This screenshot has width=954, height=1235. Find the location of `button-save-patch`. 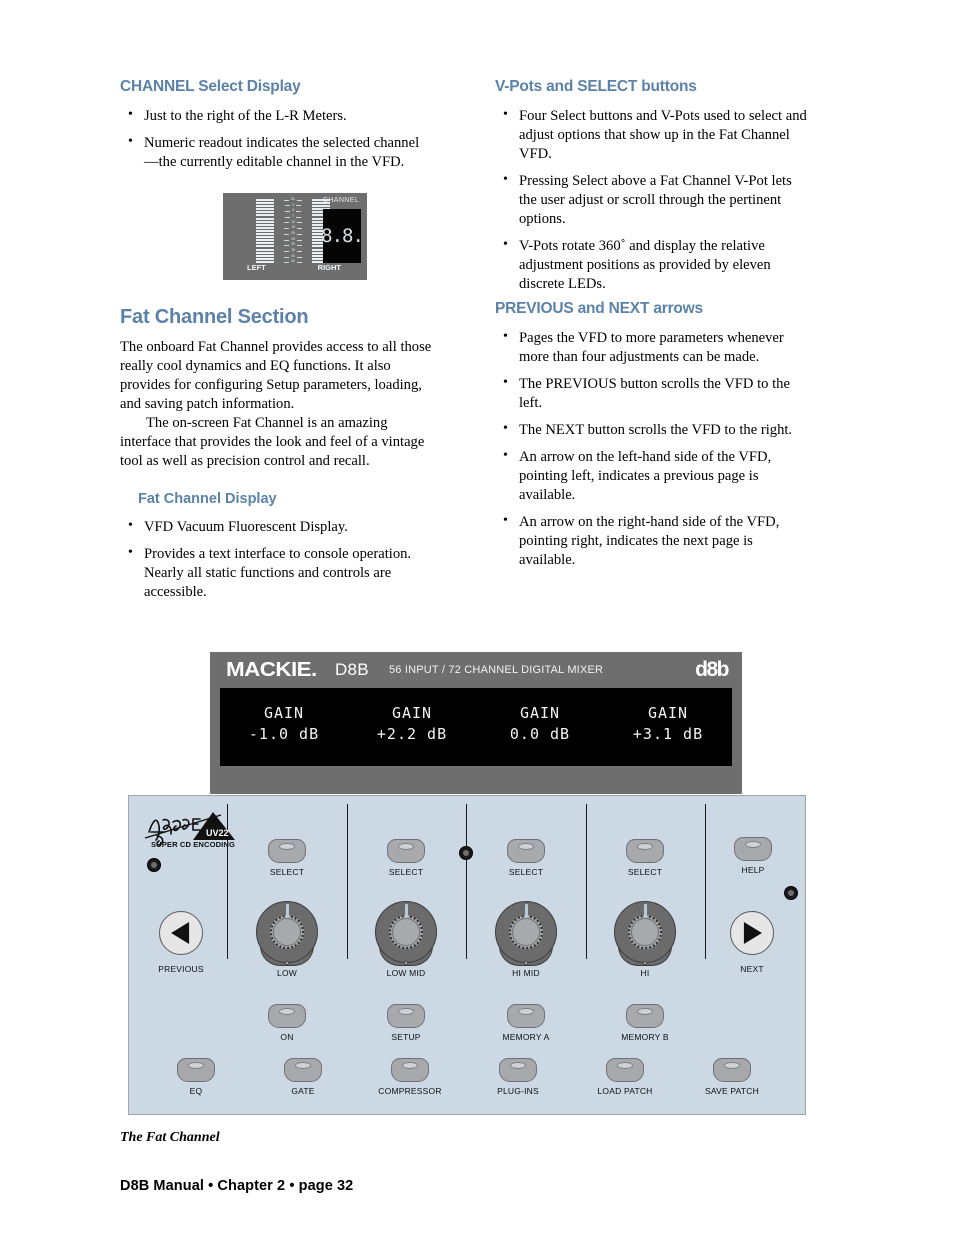

button-save-patch is located at coordinates (732, 1070).